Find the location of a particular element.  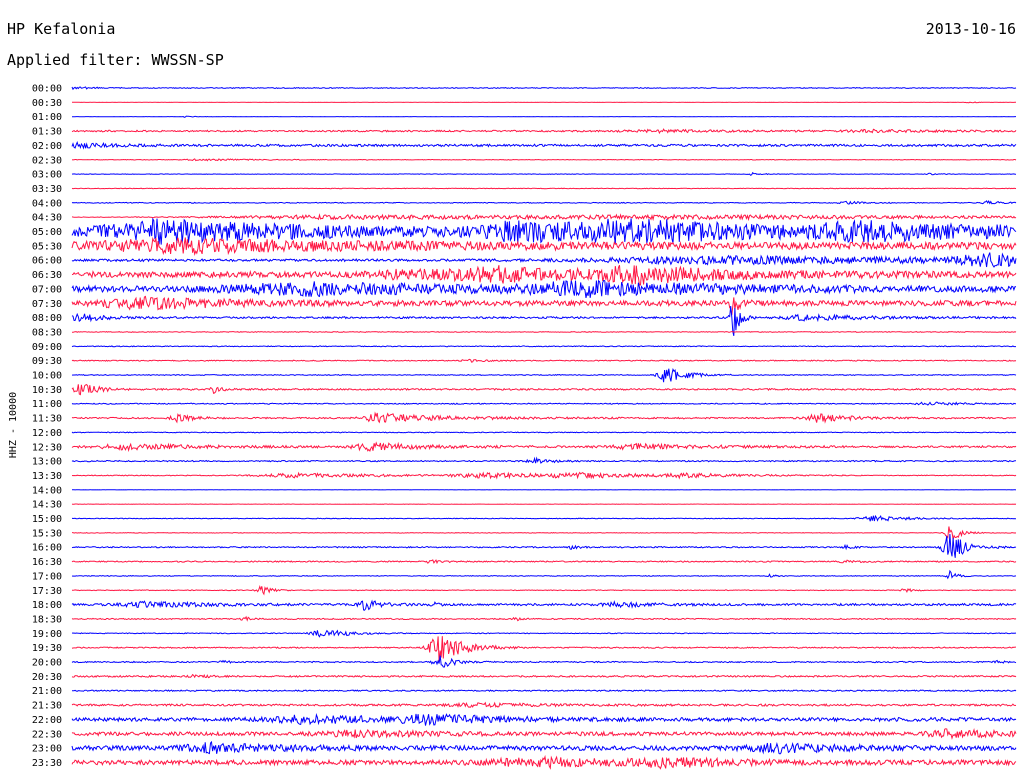

time-tick-label: 12:00 is located at coordinates (47, 433).